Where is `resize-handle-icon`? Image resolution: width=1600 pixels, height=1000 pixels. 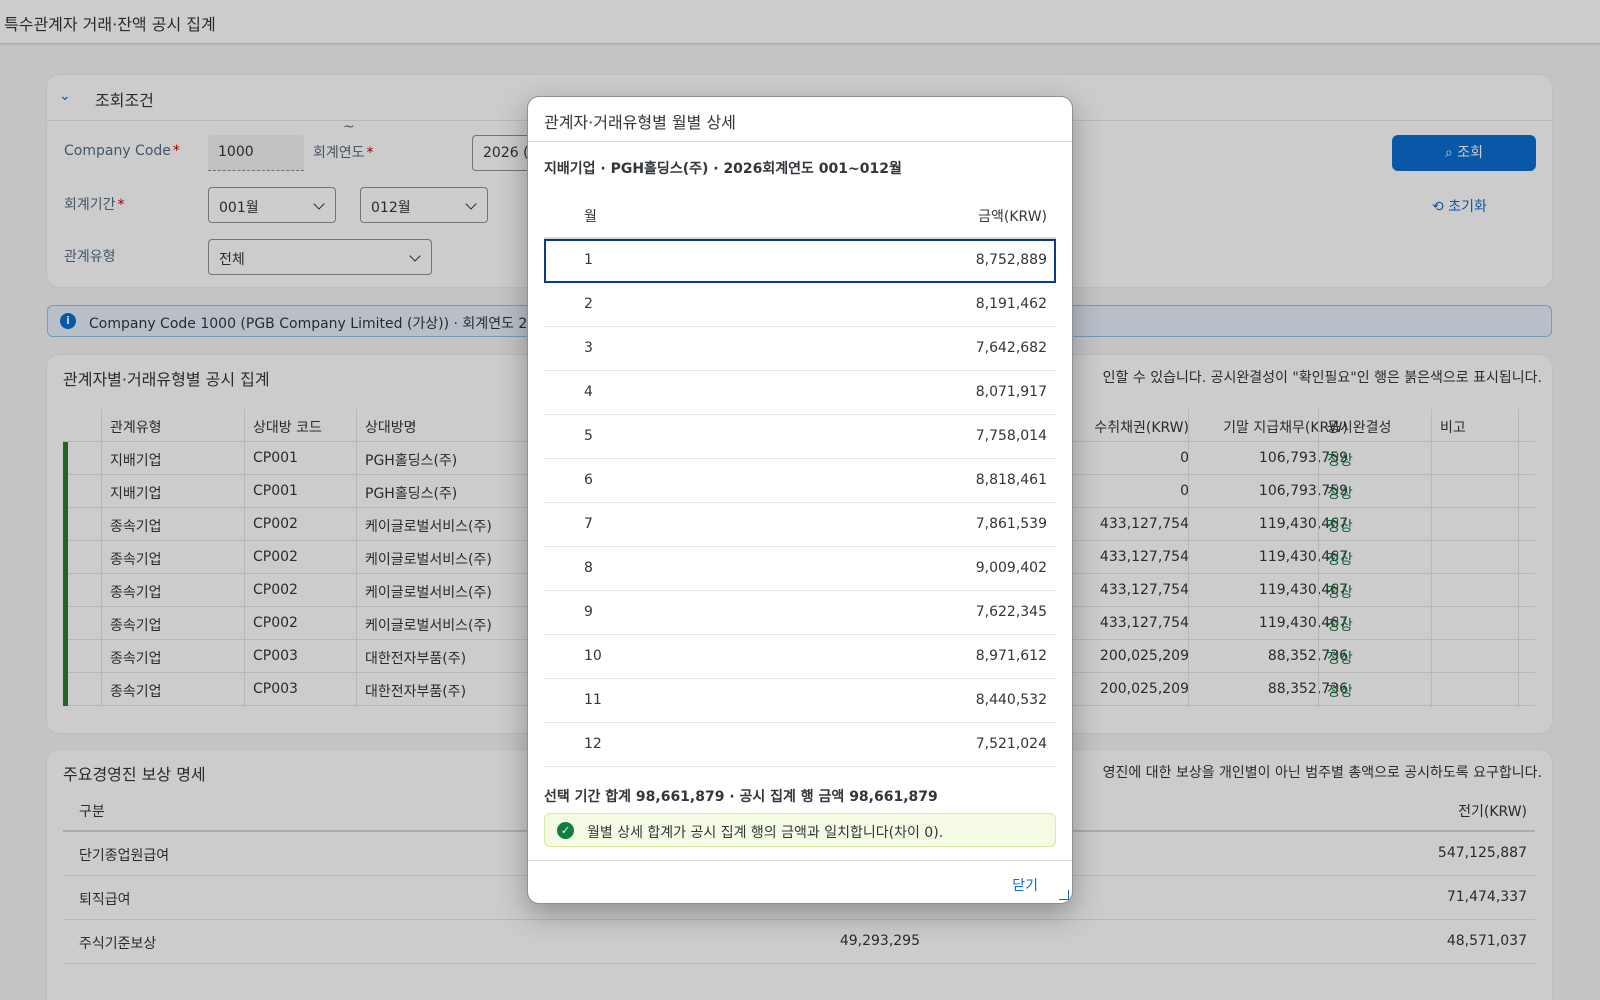 resize-handle-icon is located at coordinates (1064, 895).